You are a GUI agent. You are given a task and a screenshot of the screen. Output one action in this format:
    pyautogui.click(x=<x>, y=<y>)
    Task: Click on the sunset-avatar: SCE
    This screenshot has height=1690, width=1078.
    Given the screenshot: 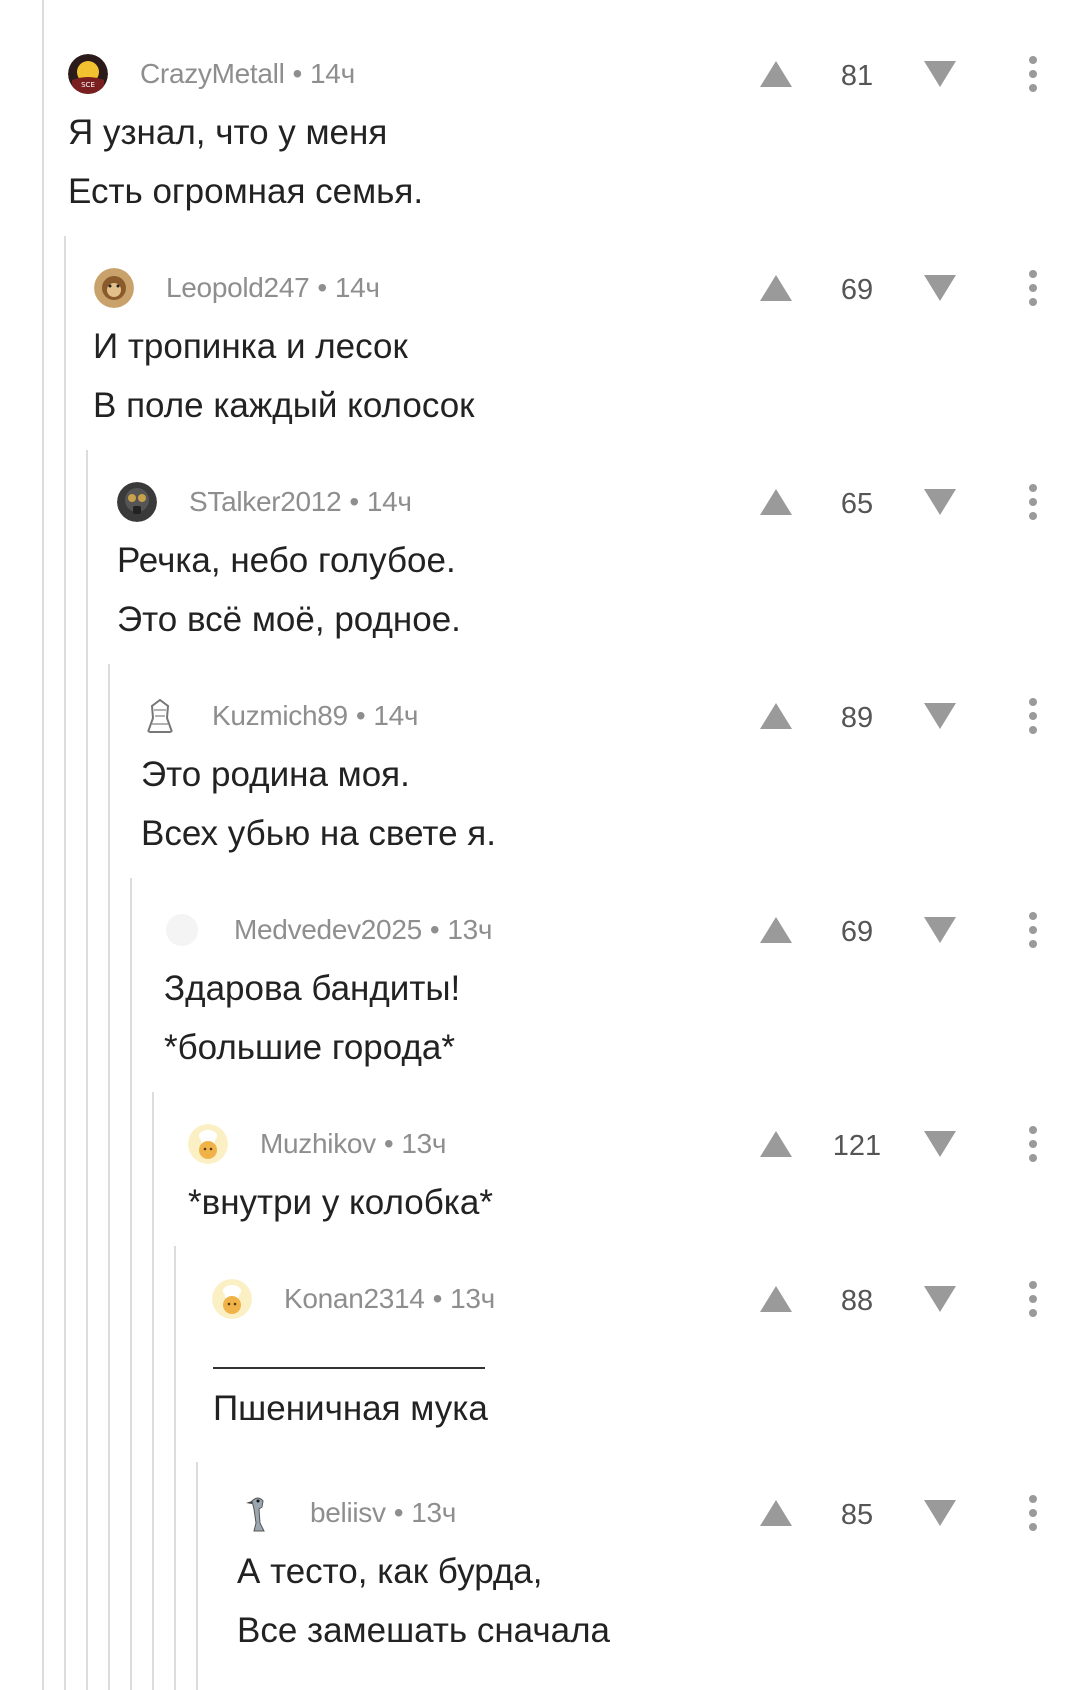 What is the action you would take?
    pyautogui.click(x=88, y=74)
    